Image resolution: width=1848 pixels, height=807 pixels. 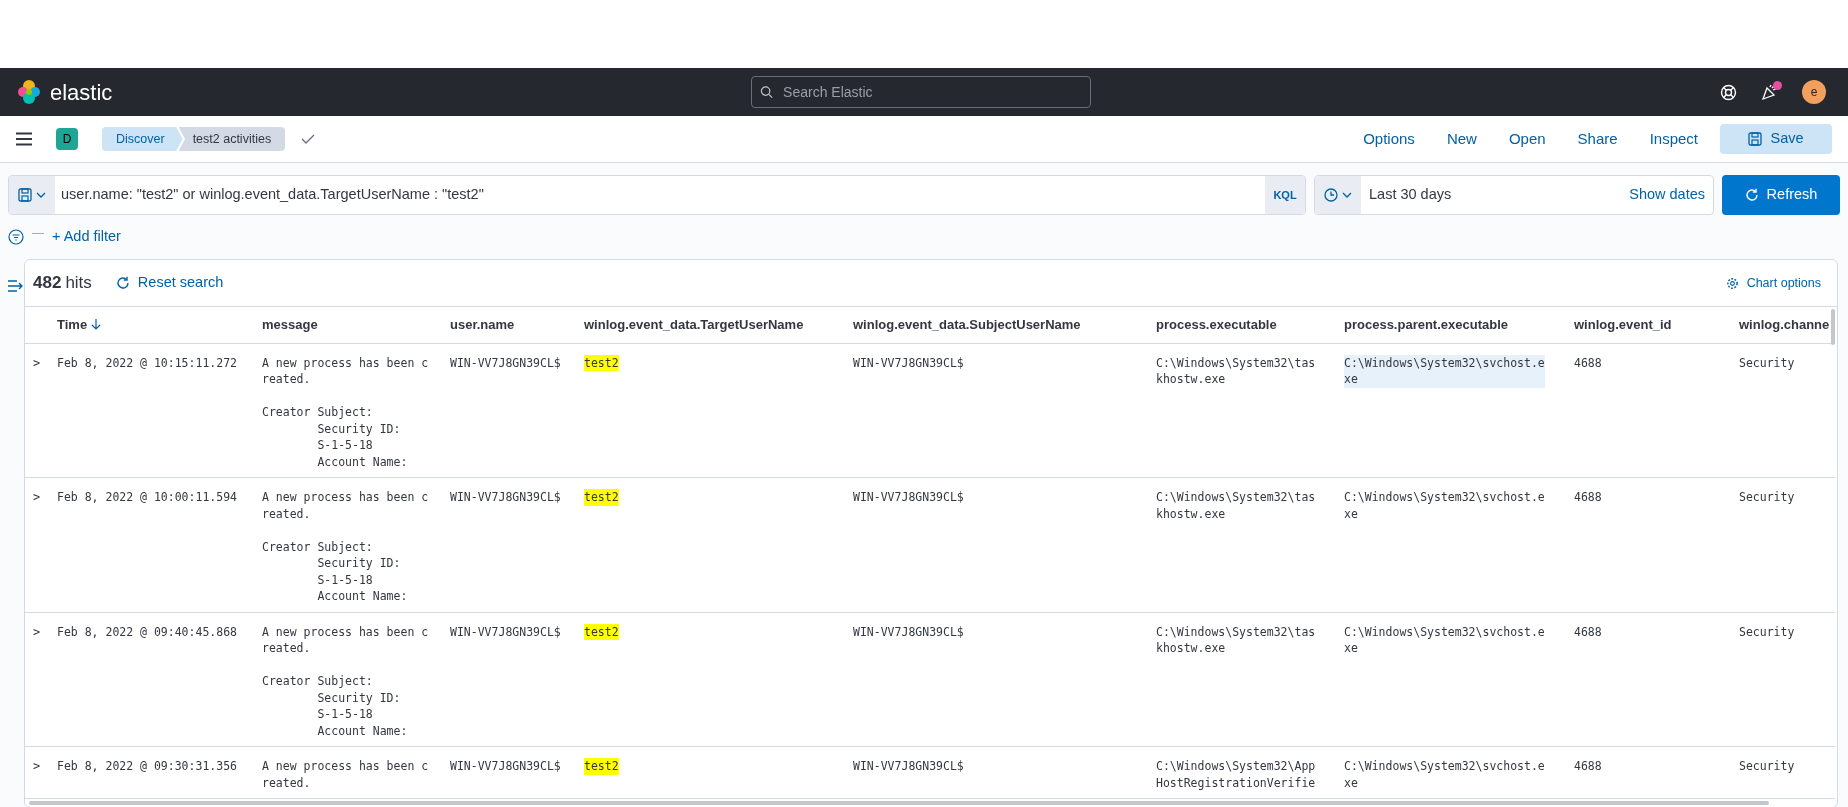 I want to click on help-icon, so click(x=1728, y=92).